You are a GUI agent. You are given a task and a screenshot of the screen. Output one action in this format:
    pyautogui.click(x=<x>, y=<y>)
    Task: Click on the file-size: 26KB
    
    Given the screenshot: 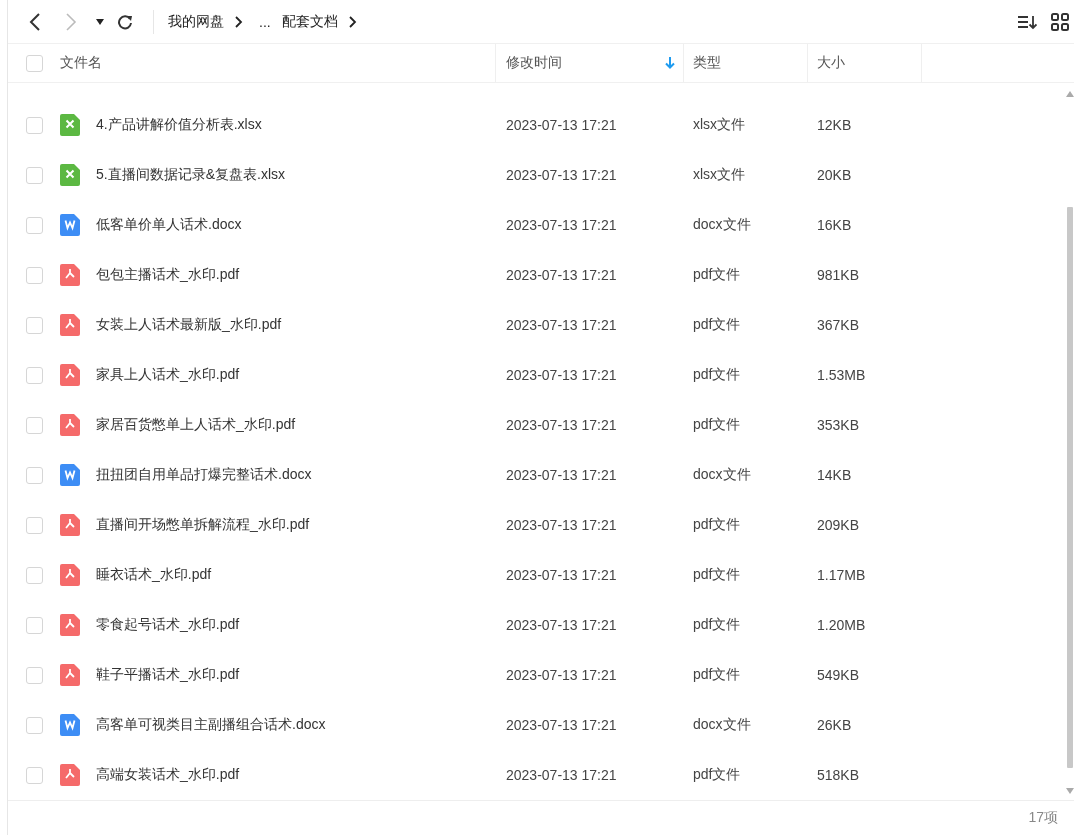 What is the action you would take?
    pyautogui.click(x=834, y=725)
    